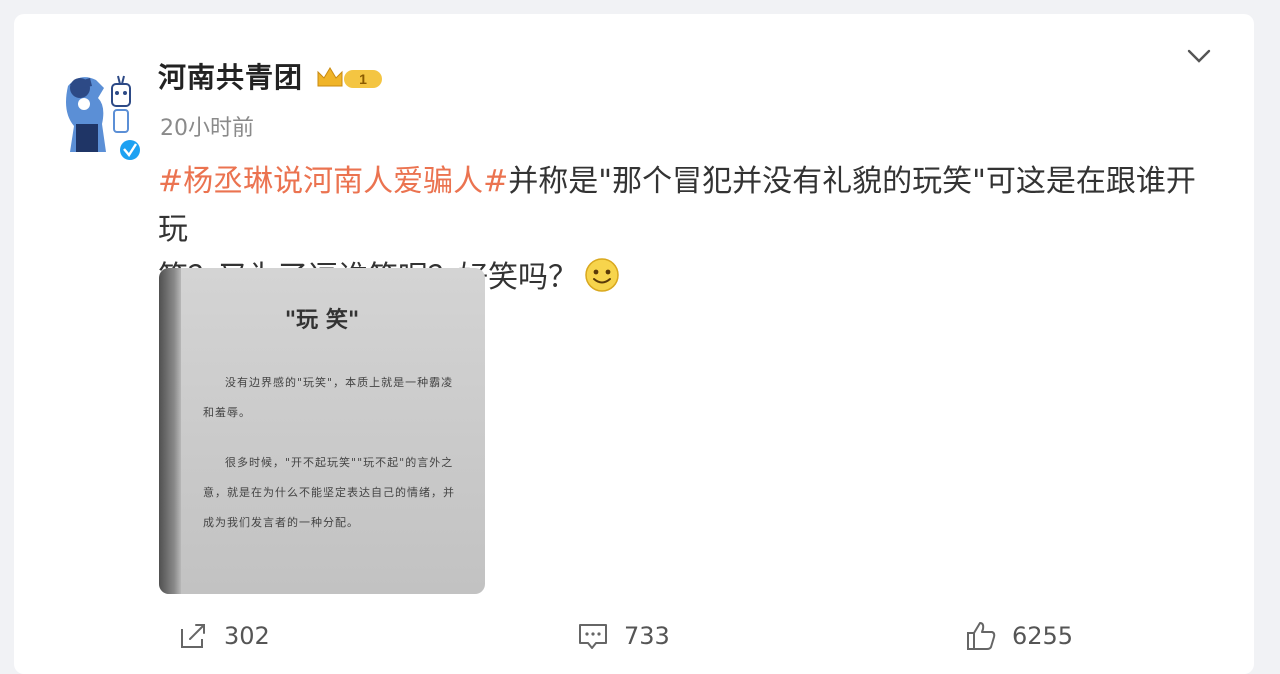 The height and width of the screenshot is (674, 1280). What do you see at coordinates (647, 636) in the screenshot?
I see `comment-count: 733` at bounding box center [647, 636].